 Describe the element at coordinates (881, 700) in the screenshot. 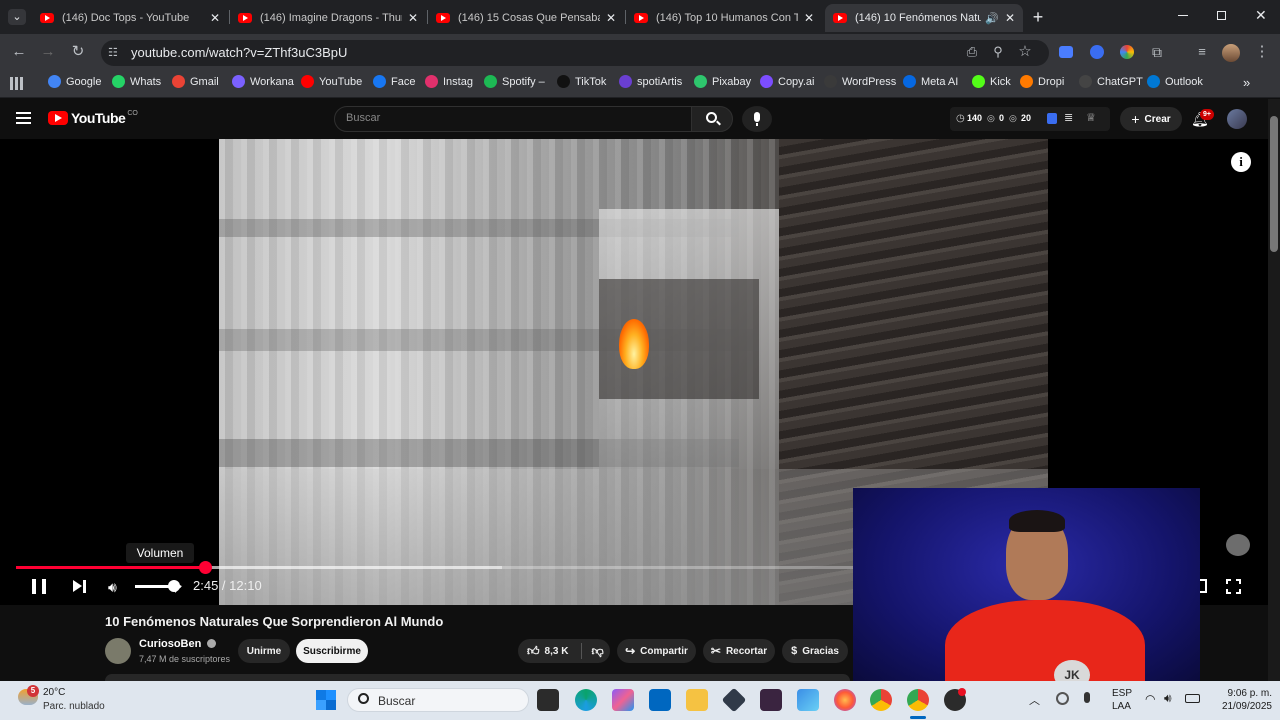

I see `chrome-icon` at that location.